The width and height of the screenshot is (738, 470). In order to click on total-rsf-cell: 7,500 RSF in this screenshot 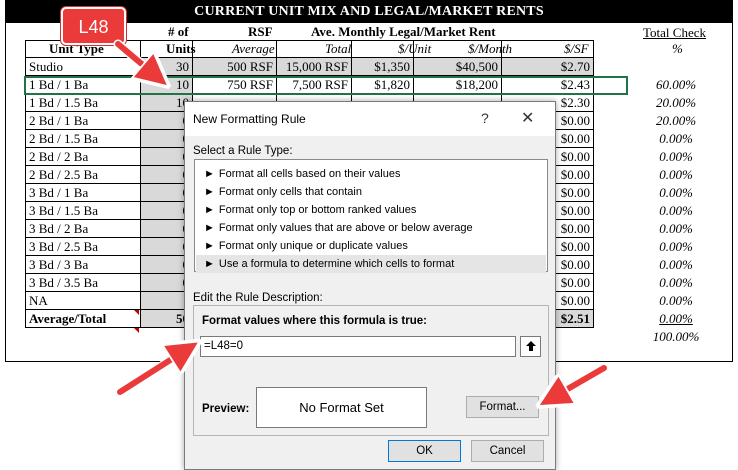, I will do `click(314, 84)`.